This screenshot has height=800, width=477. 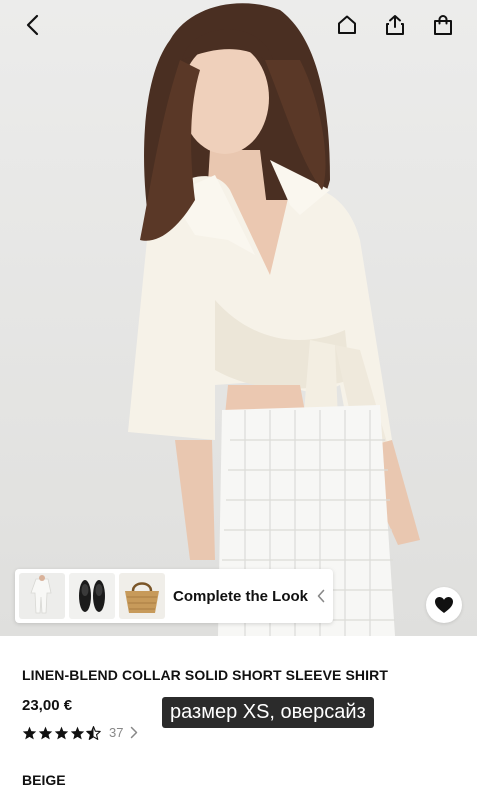 I want to click on rating-row: 37, so click(x=80, y=732).